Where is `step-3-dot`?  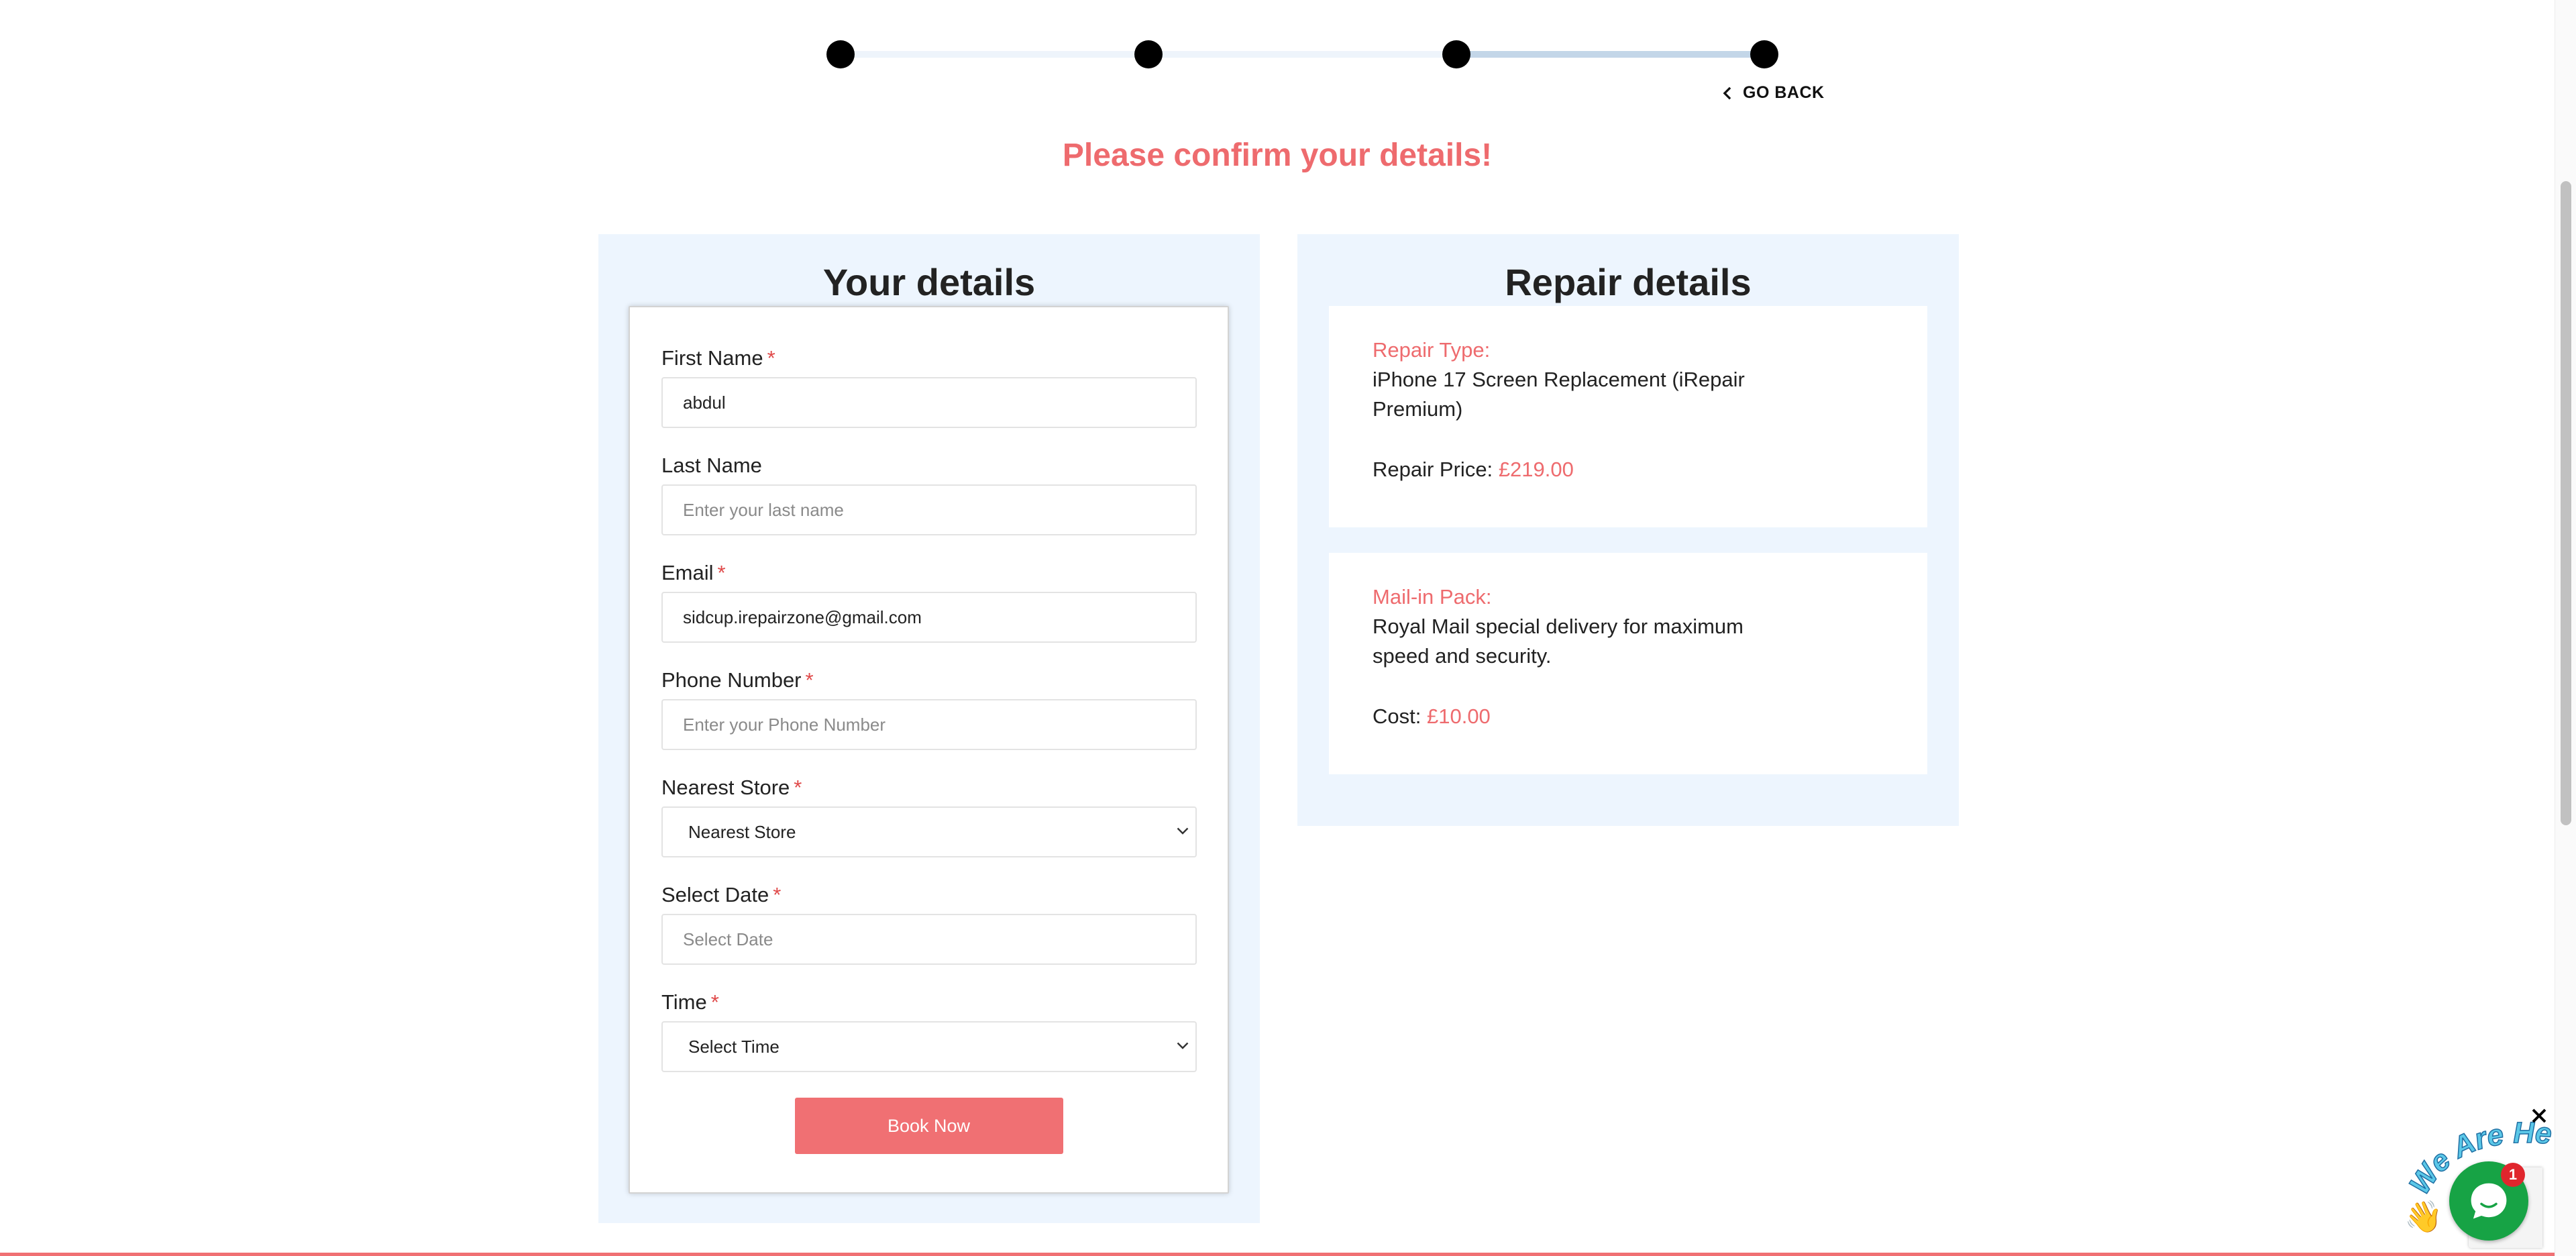 step-3-dot is located at coordinates (1456, 54).